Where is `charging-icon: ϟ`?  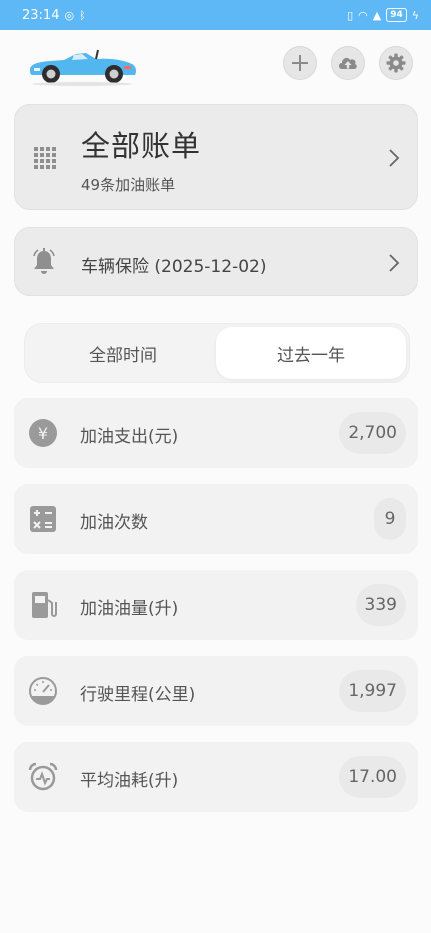 charging-icon: ϟ is located at coordinates (415, 15).